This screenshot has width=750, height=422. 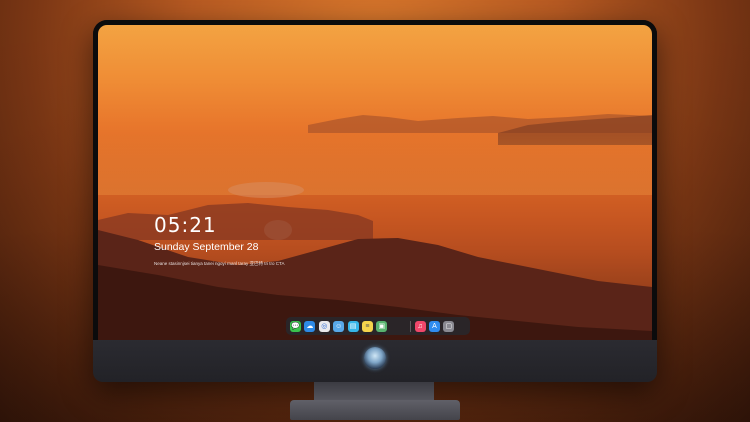 What do you see at coordinates (353, 326) in the screenshot?
I see `clapperboard-icon: ▤` at bounding box center [353, 326].